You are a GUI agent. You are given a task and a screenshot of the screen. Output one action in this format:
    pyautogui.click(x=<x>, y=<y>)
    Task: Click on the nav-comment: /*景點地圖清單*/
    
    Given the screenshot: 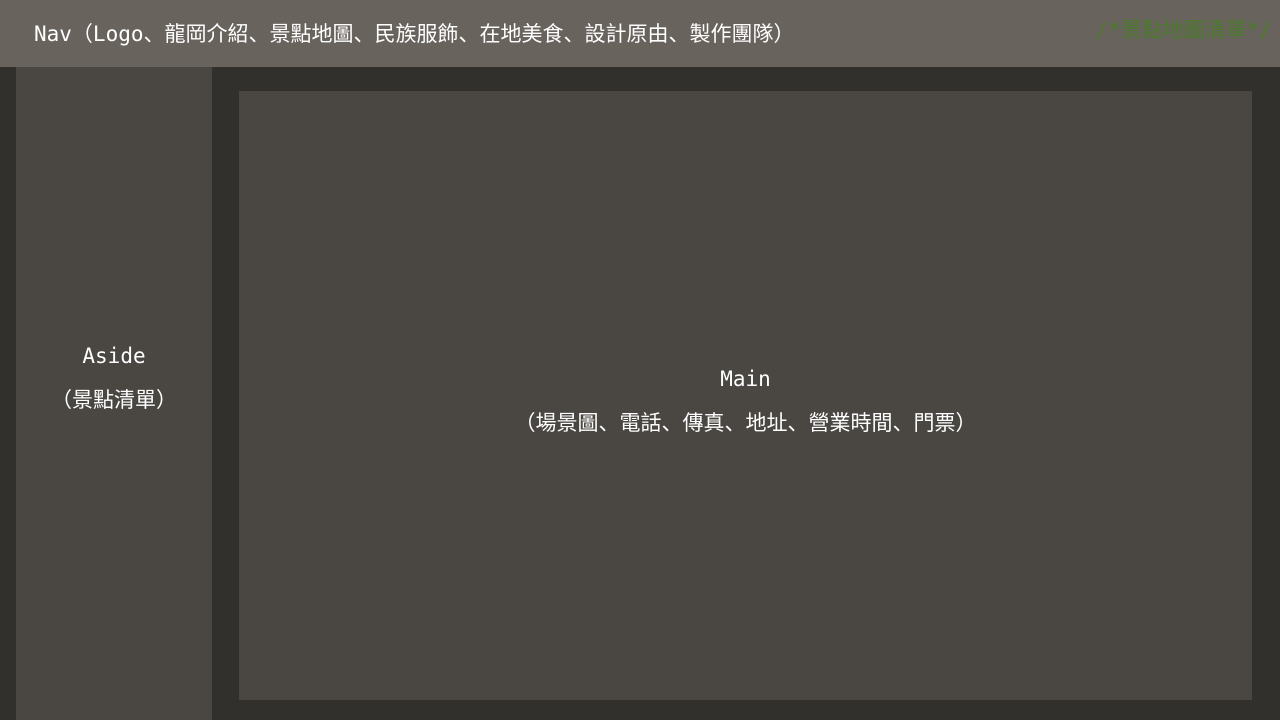 What is the action you would take?
    pyautogui.click(x=1183, y=30)
    